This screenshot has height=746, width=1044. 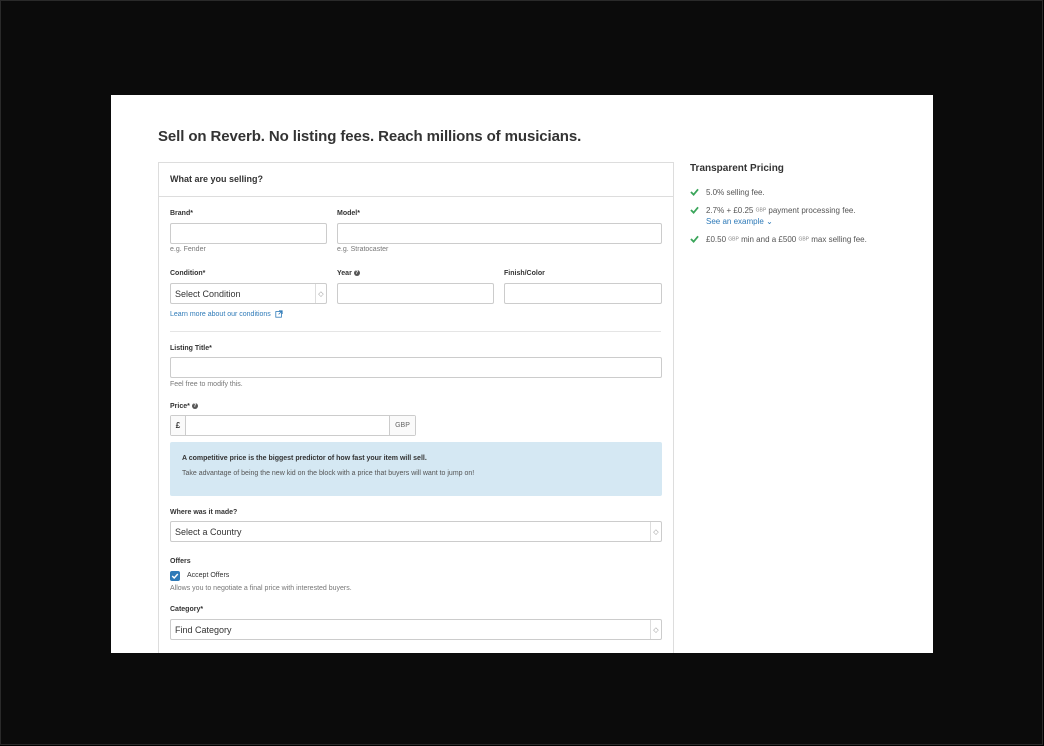 I want to click on offers-label: Offers, so click(x=180, y=561).